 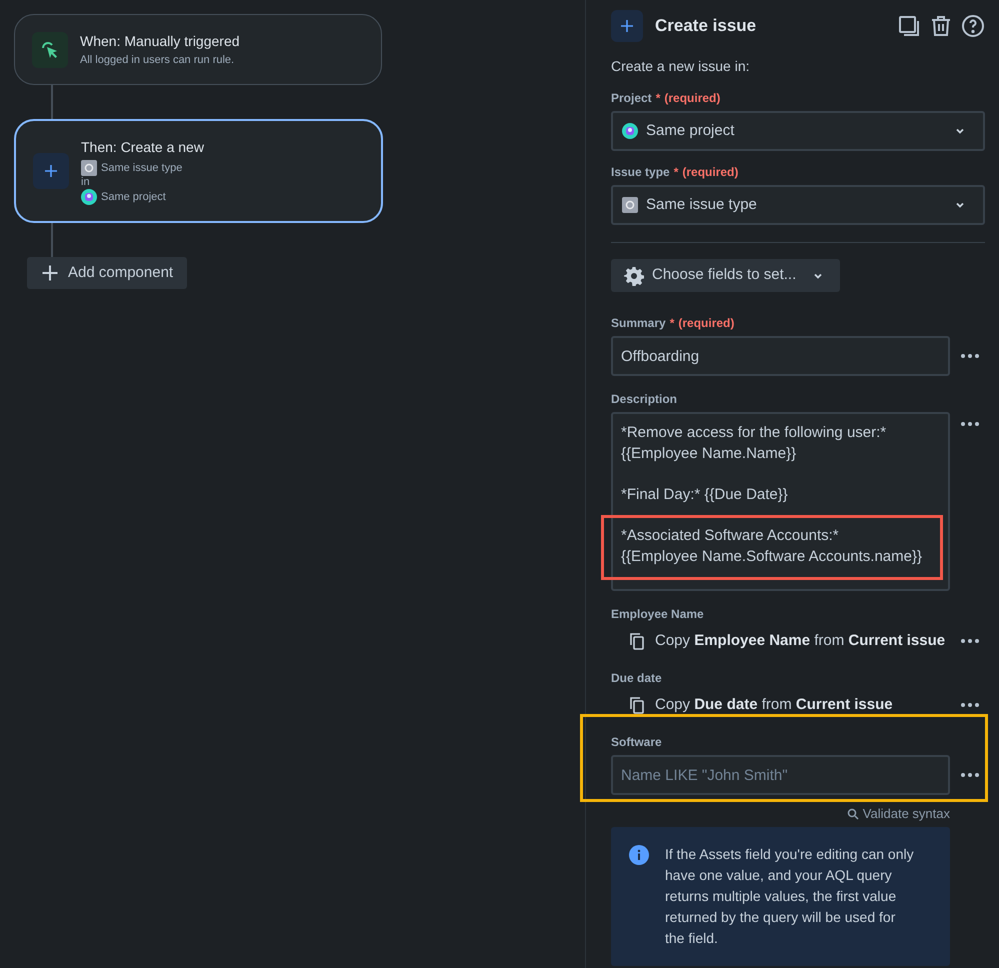 What do you see at coordinates (50, 50) in the screenshot?
I see `cursor-click-icon` at bounding box center [50, 50].